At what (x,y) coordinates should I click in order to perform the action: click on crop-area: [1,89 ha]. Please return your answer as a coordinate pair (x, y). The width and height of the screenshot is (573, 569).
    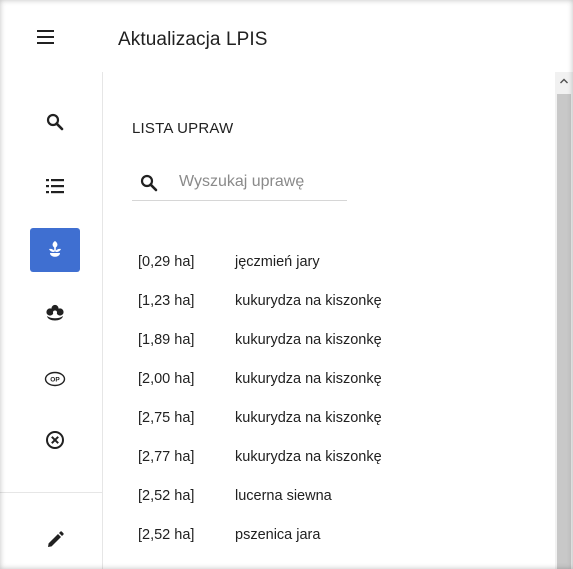
    Looking at the image, I should click on (166, 340).